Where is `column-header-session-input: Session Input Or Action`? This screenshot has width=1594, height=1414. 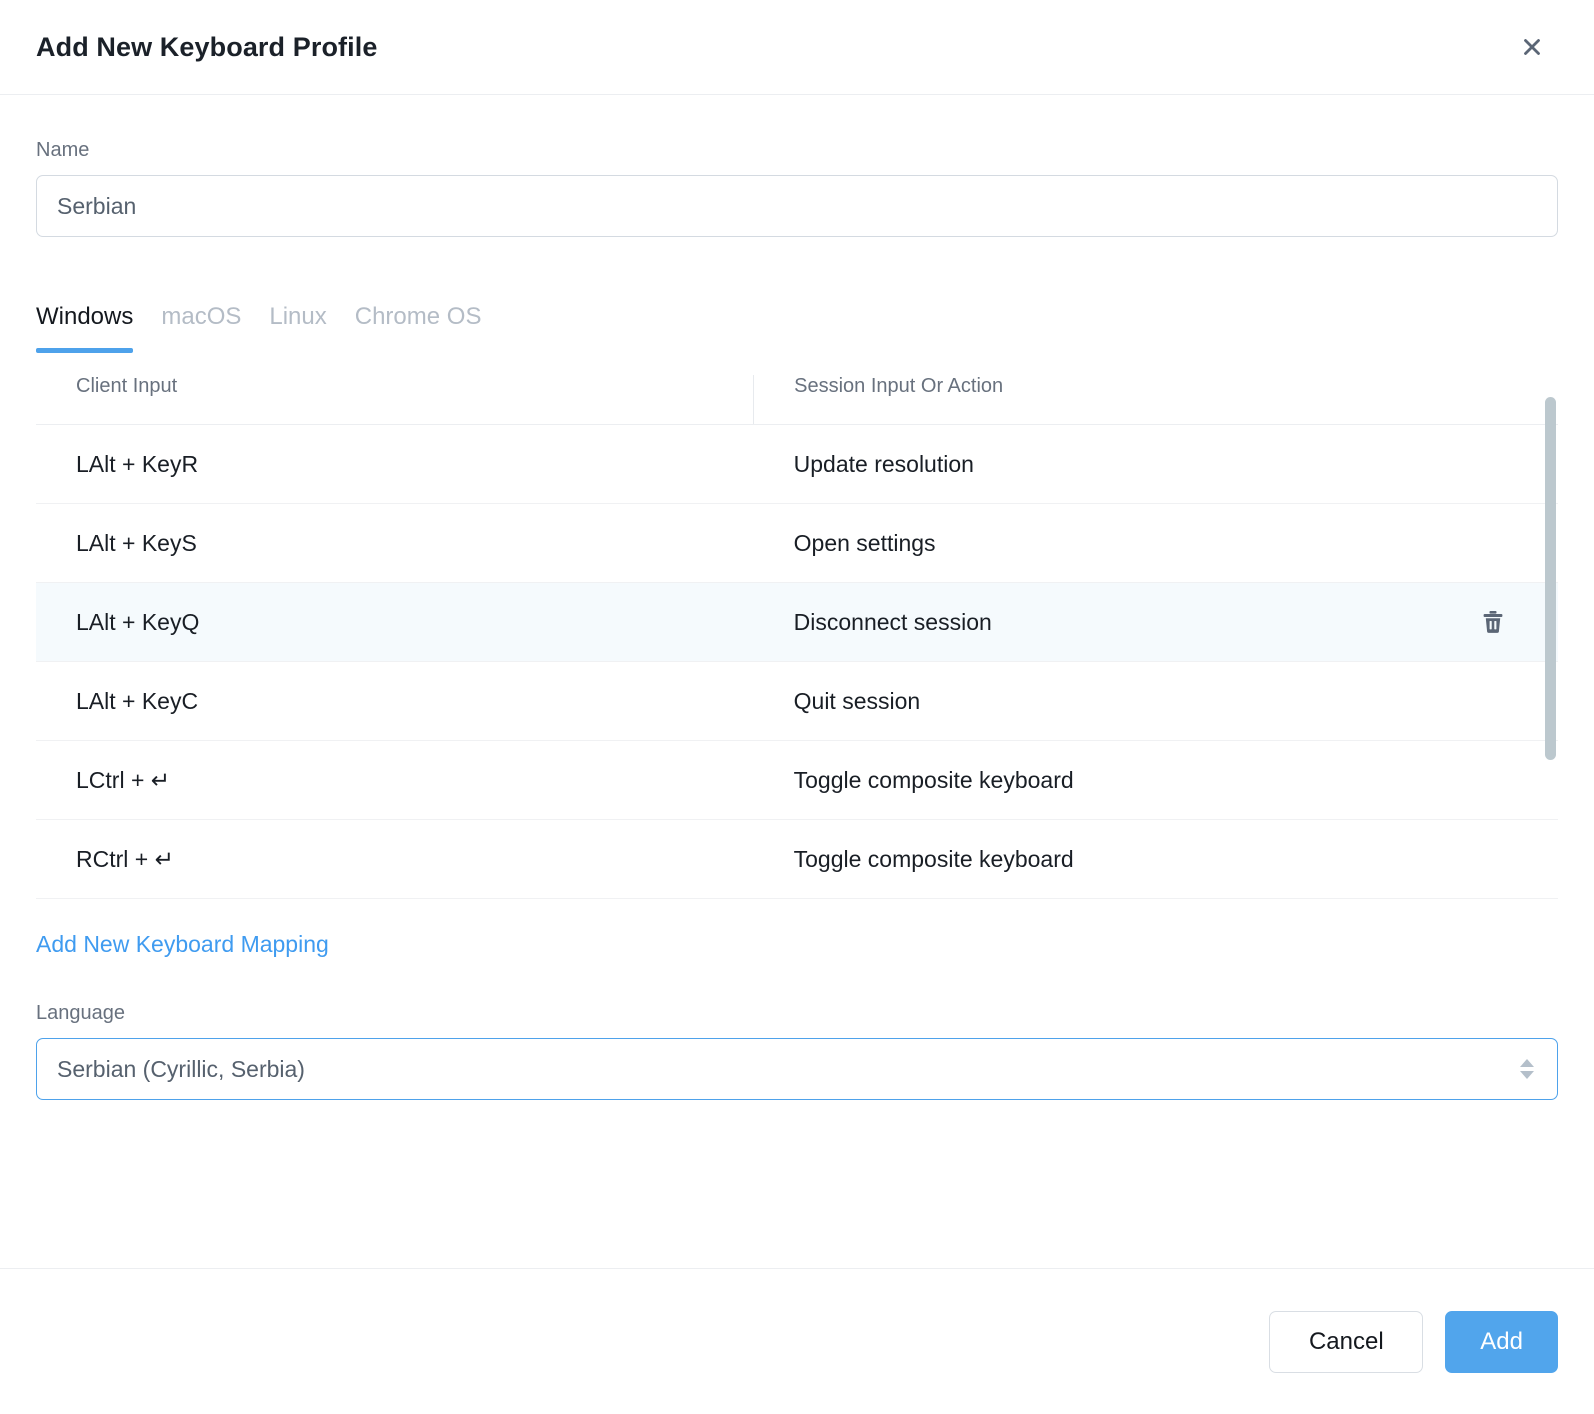
column-header-session-input: Session Input Or Action is located at coordinates (1155, 400).